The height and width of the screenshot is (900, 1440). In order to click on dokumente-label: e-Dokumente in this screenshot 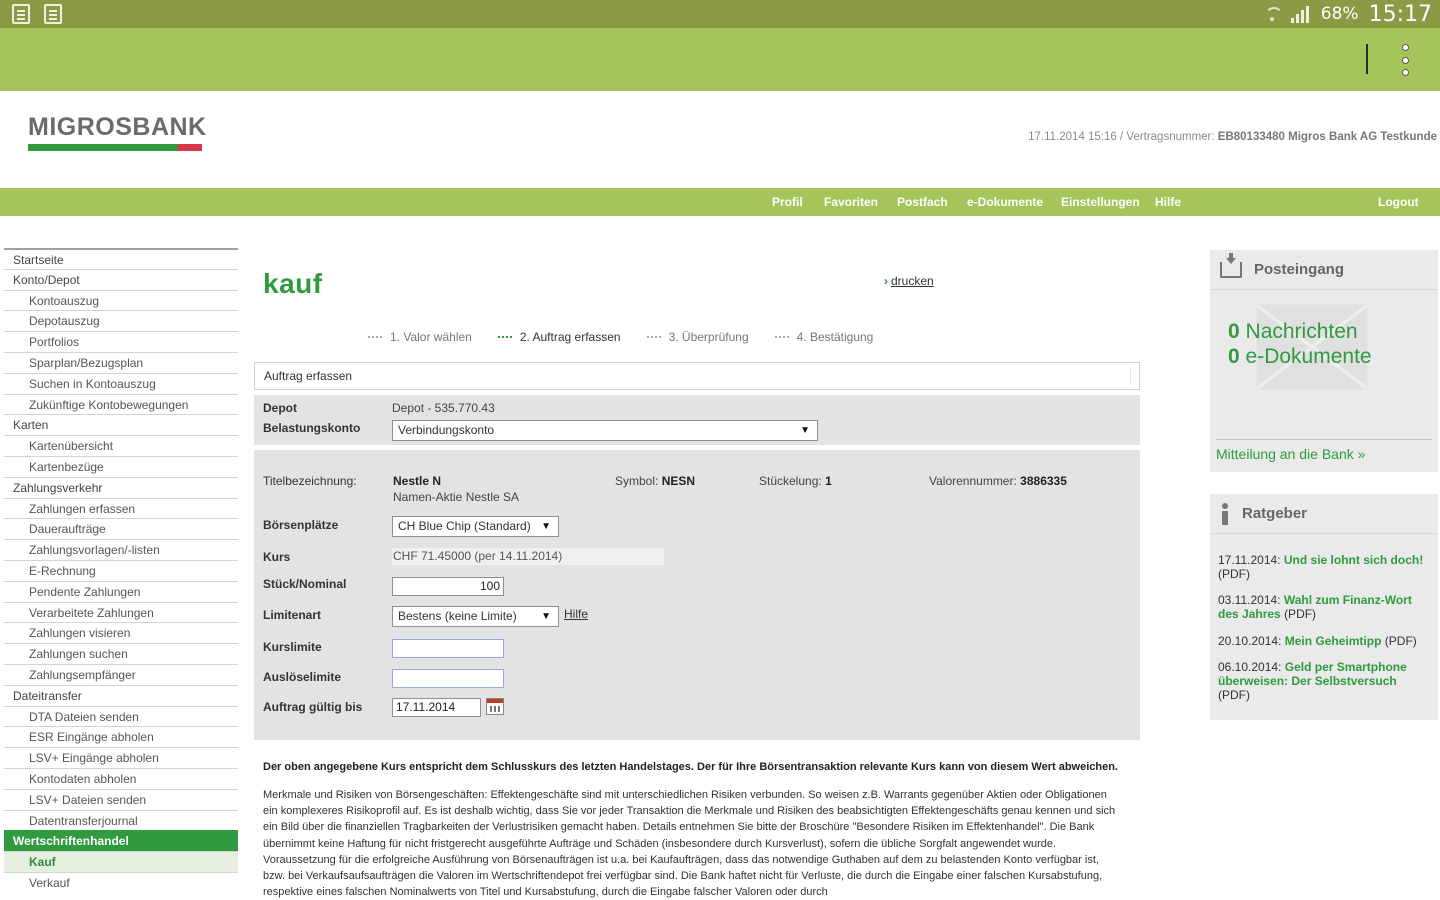, I will do `click(1308, 356)`.